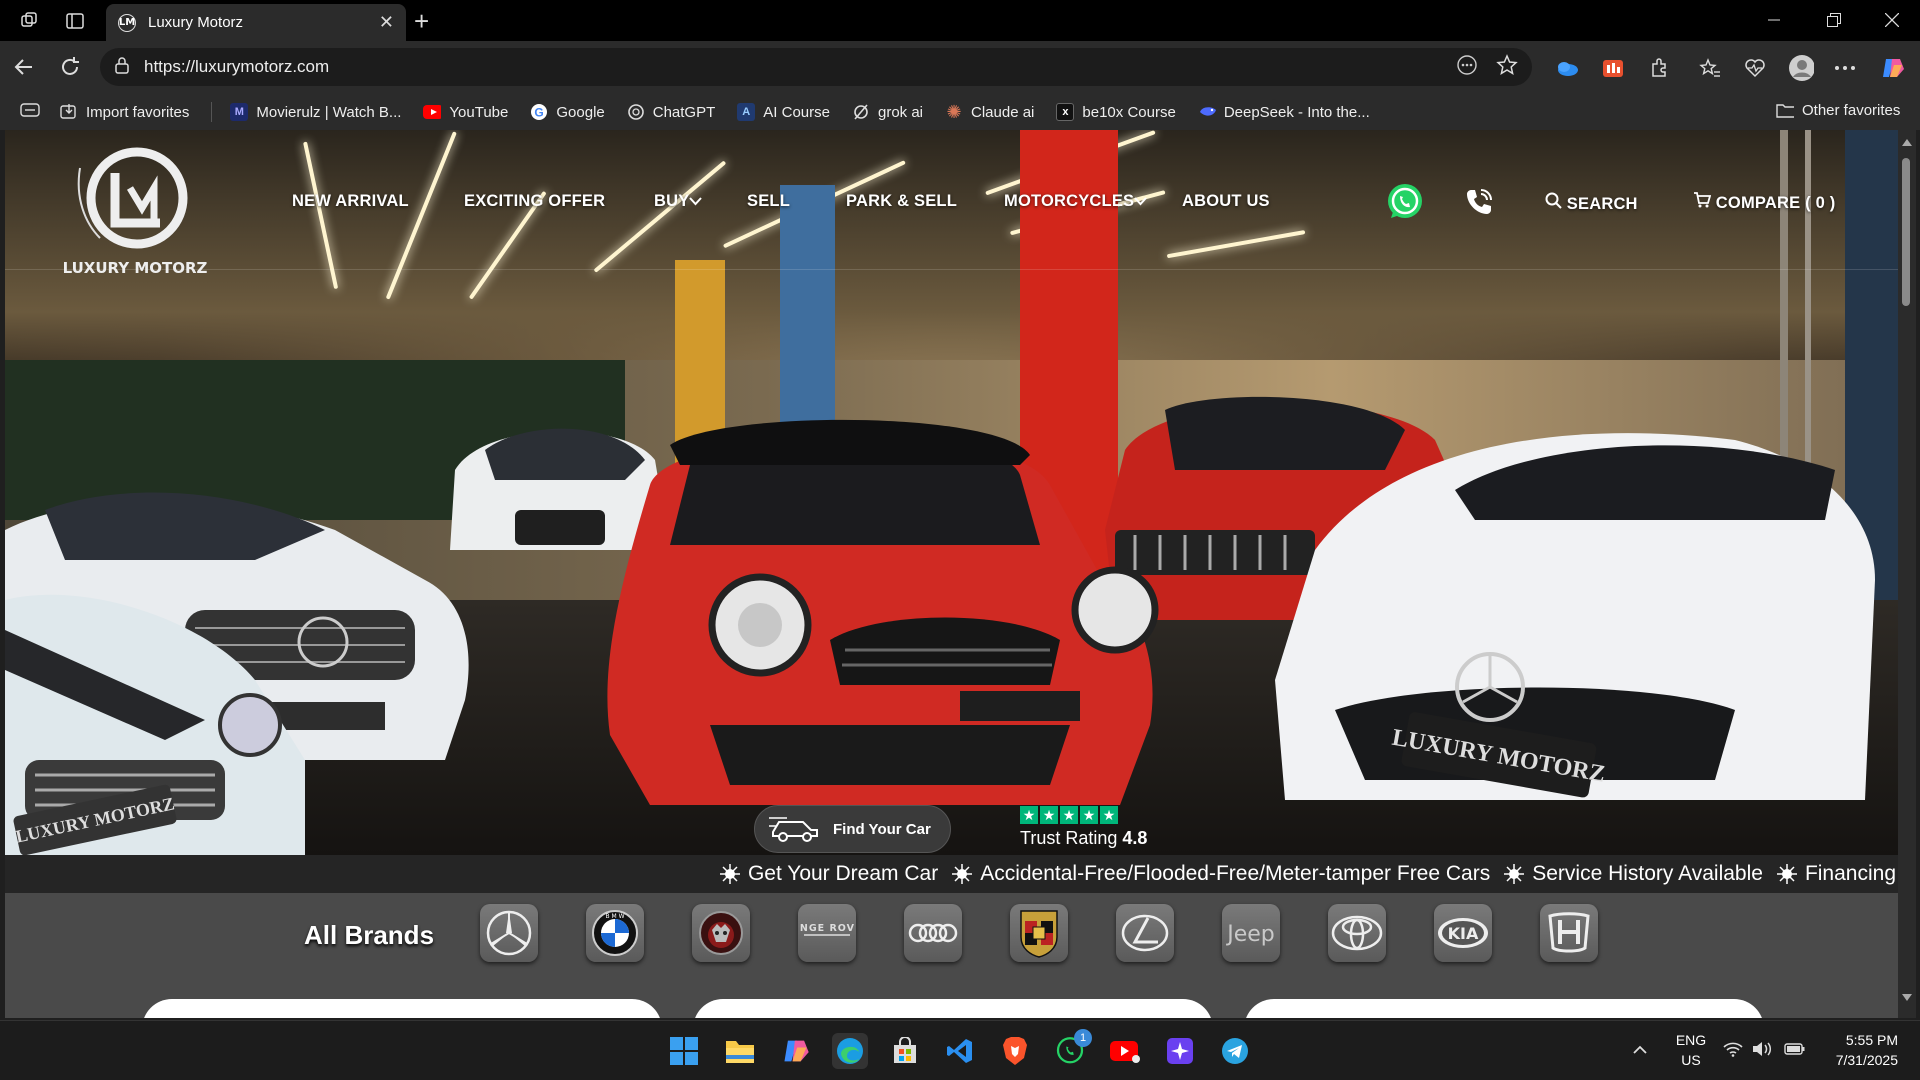 This screenshot has width=1920, height=1080. I want to click on language-indicator: ENG US, so click(1691, 1050).